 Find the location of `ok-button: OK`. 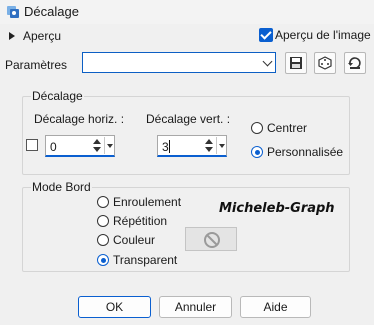

ok-button: OK is located at coordinates (114, 307).